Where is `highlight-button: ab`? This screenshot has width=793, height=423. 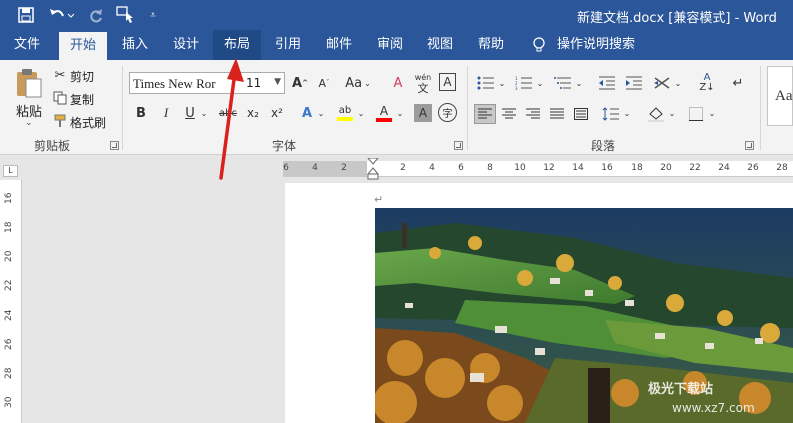 highlight-button: ab is located at coordinates (345, 113).